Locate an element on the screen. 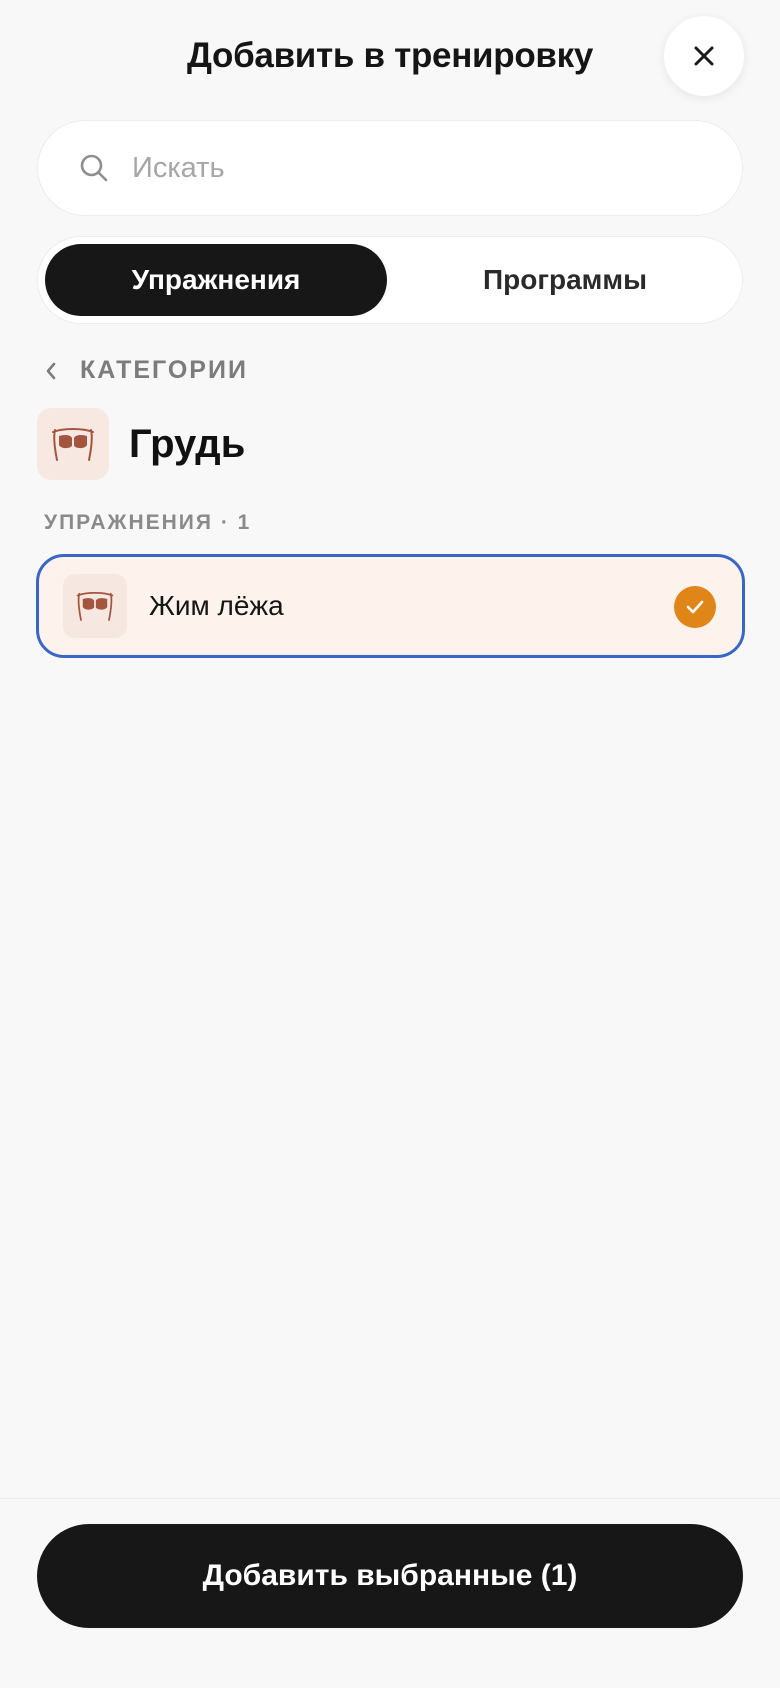 The height and width of the screenshot is (1688, 780). category-title: Грудь is located at coordinates (187, 443).